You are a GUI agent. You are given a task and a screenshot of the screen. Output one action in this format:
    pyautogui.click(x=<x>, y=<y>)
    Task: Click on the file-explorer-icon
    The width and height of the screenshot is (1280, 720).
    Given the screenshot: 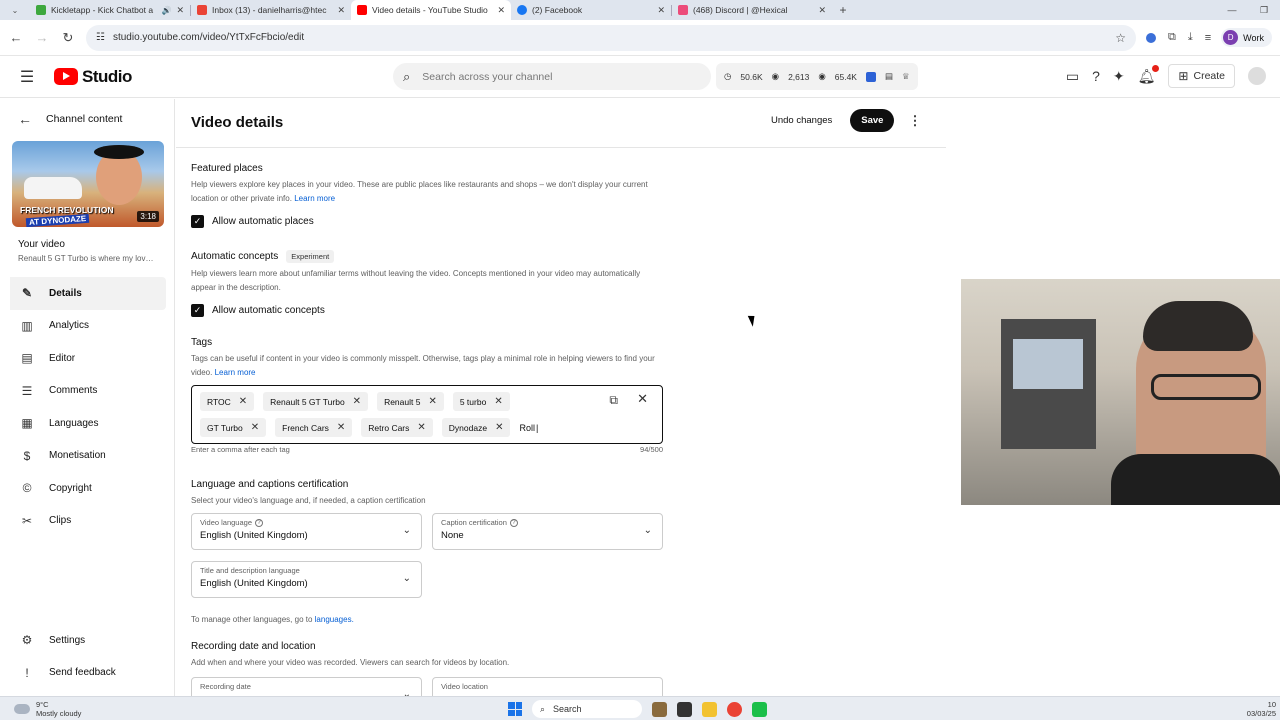 What is the action you would take?
    pyautogui.click(x=709, y=709)
    